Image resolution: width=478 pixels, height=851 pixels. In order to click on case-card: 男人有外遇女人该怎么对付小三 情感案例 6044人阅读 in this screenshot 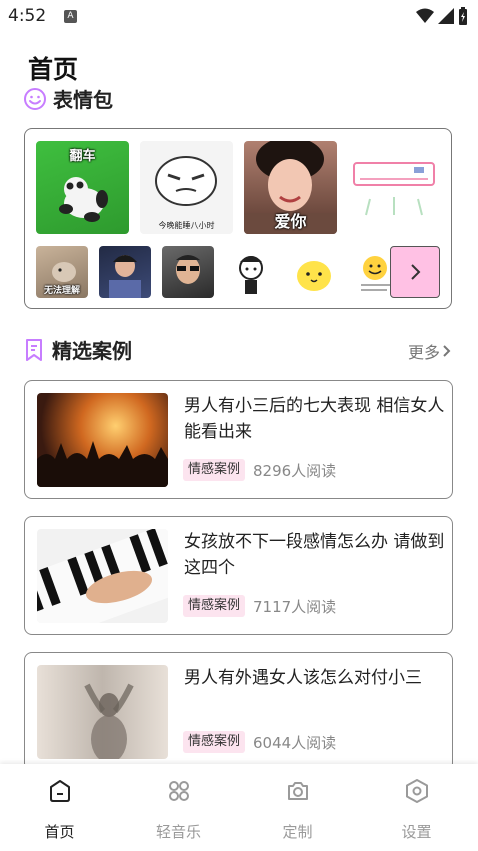, I will do `click(238, 711)`.